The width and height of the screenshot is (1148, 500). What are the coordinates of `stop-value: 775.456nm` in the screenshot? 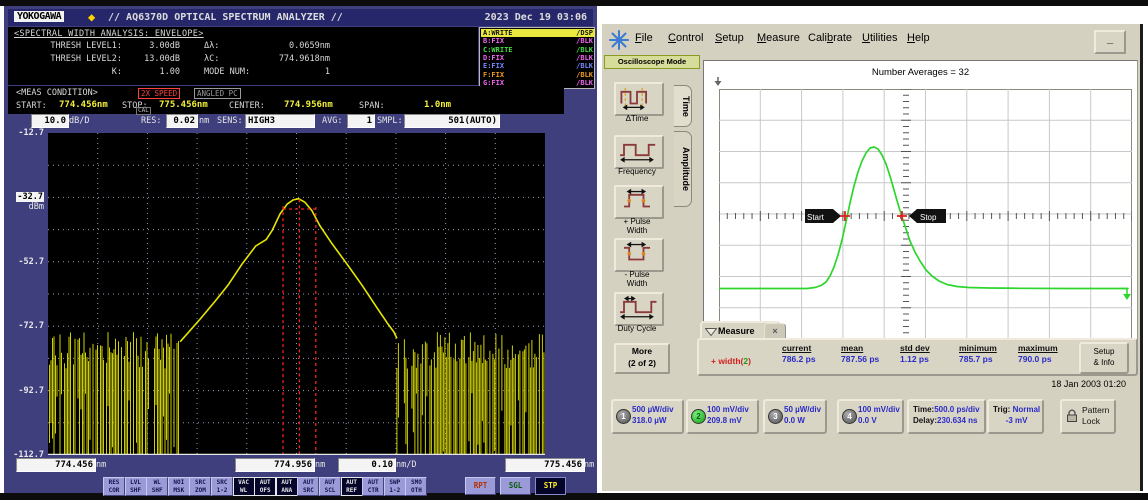 It's located at (183, 105).